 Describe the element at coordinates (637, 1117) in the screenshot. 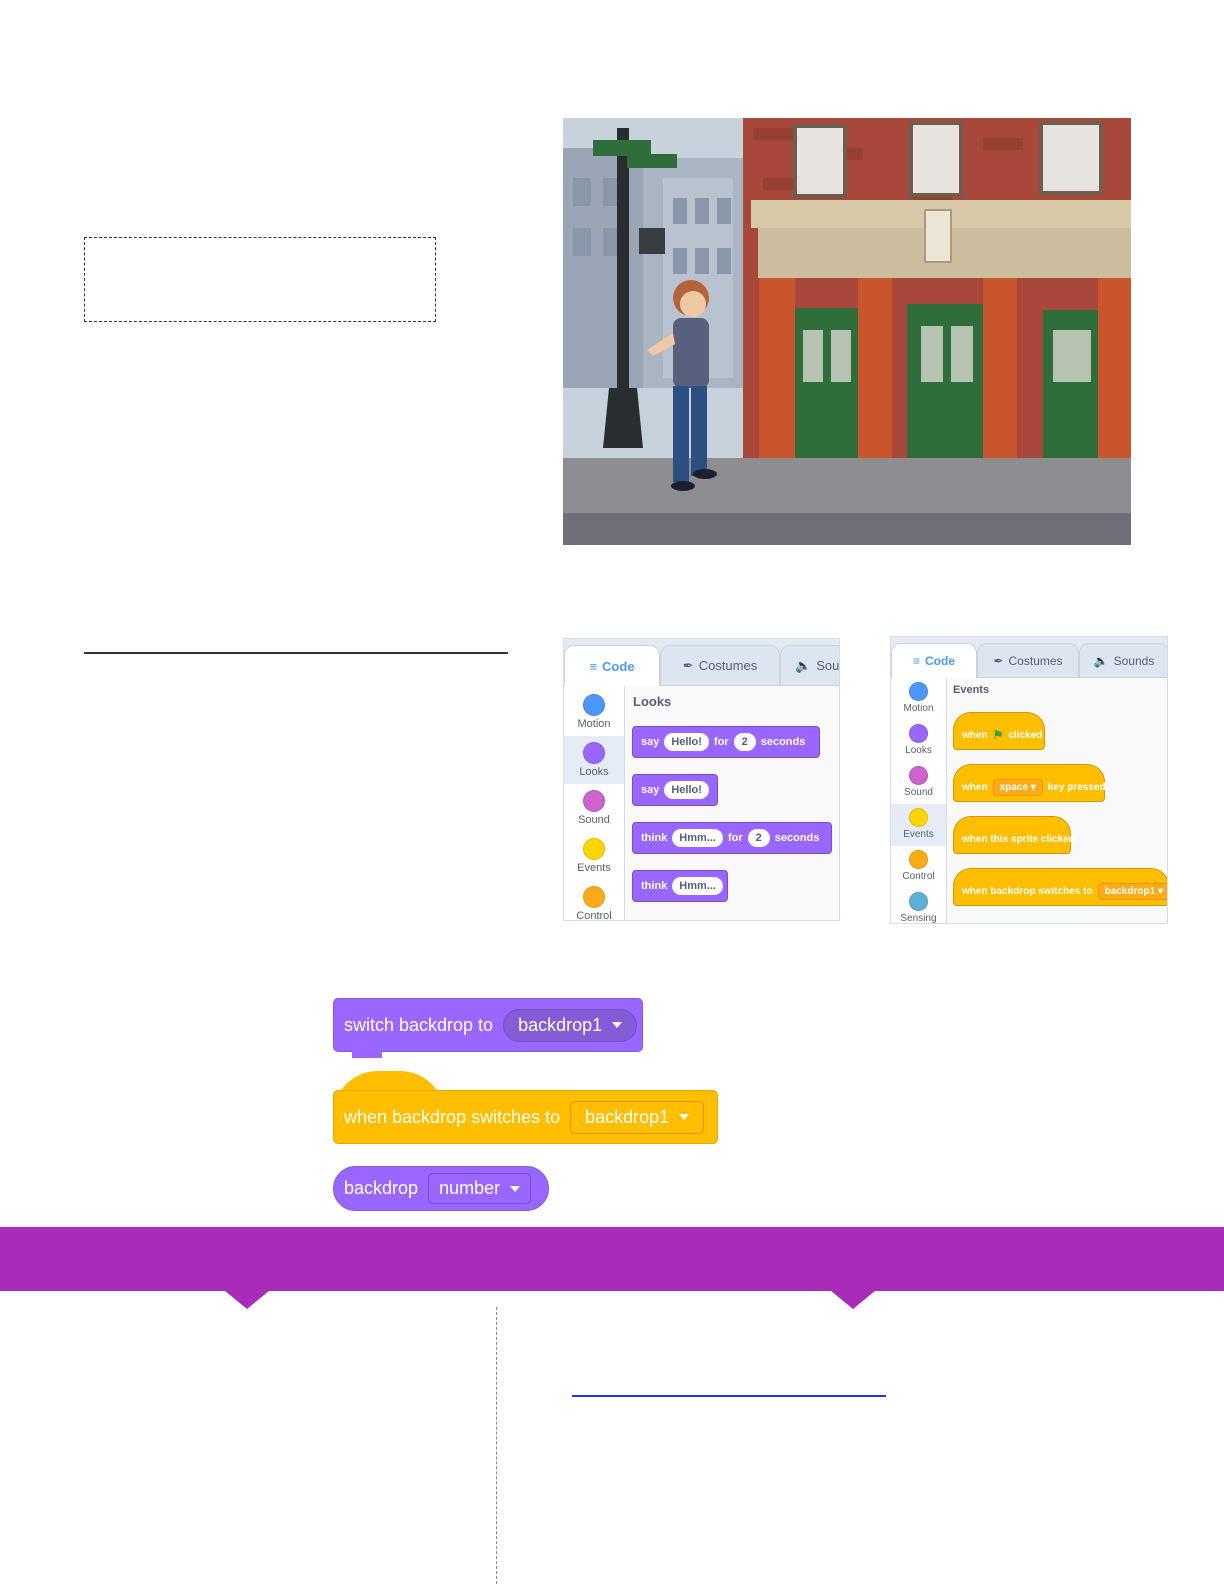

I see `when-backdrop-dropdown: backdrop1` at that location.